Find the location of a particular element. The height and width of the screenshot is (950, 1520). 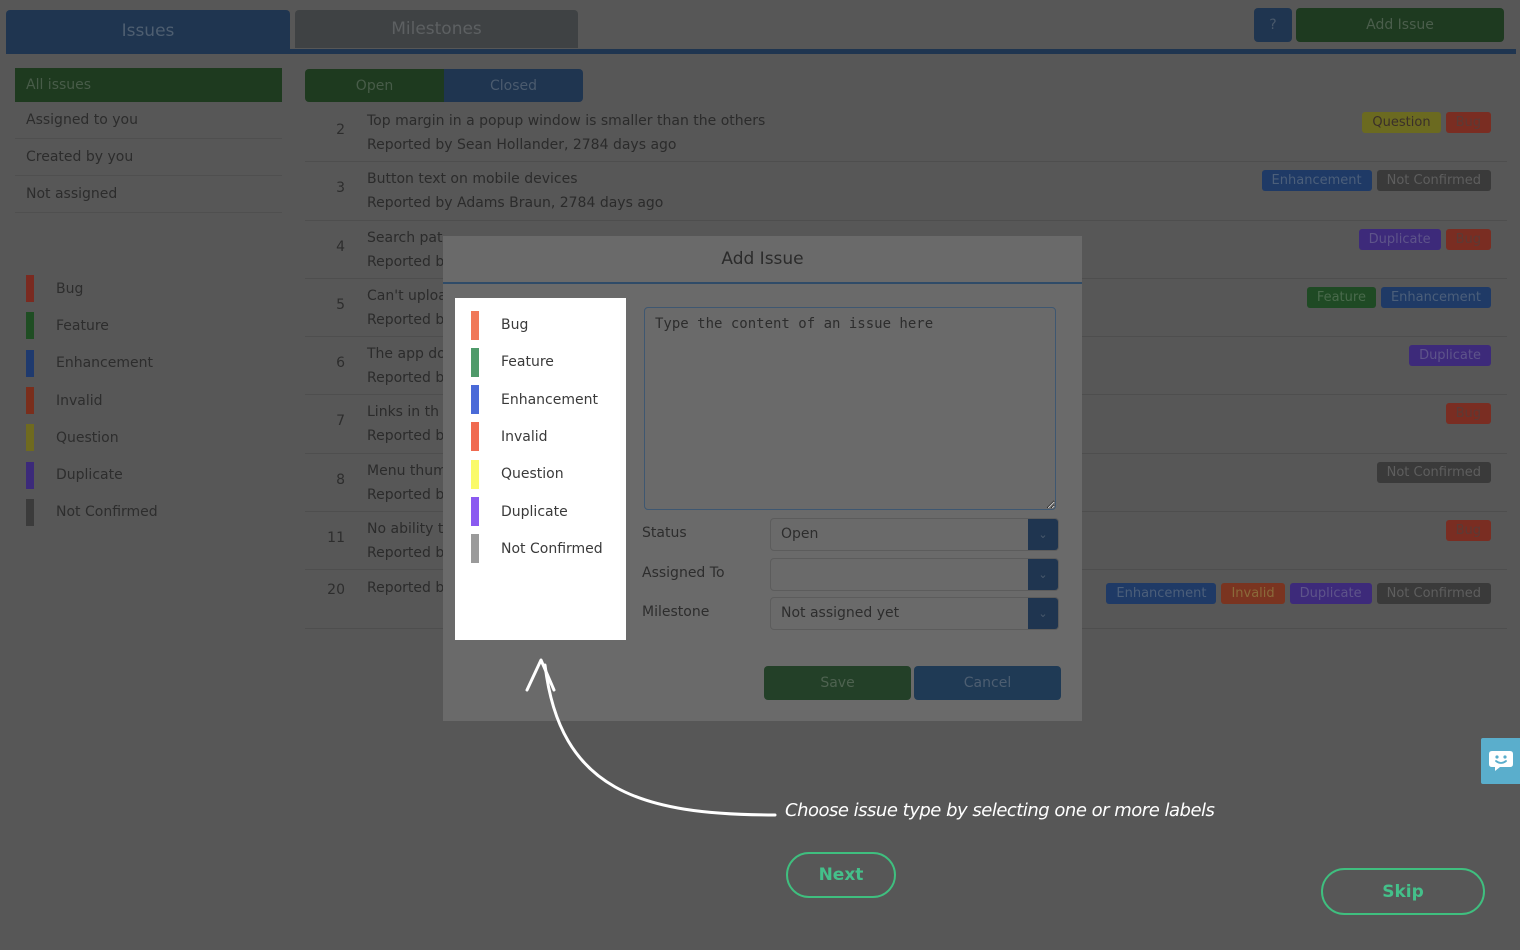

chat-smiley-icon is located at coordinates (1500, 761).